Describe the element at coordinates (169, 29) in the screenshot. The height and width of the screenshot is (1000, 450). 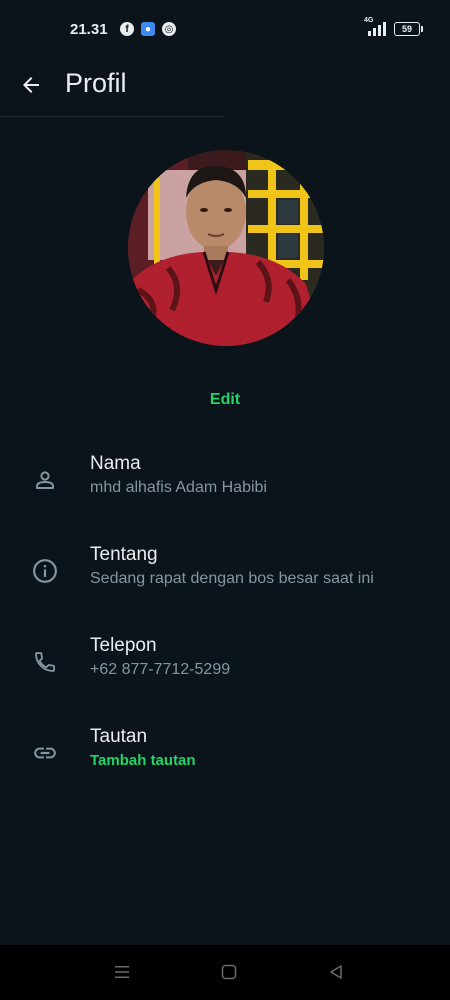
I see `chrome-icon: ◎` at that location.